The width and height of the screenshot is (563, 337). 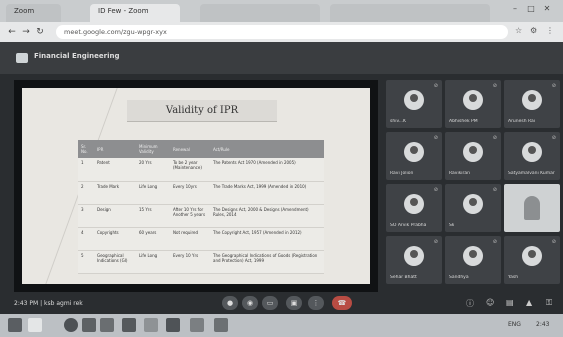 I want to click on tab-2: ID Few - Zoom, so click(x=135, y=13).